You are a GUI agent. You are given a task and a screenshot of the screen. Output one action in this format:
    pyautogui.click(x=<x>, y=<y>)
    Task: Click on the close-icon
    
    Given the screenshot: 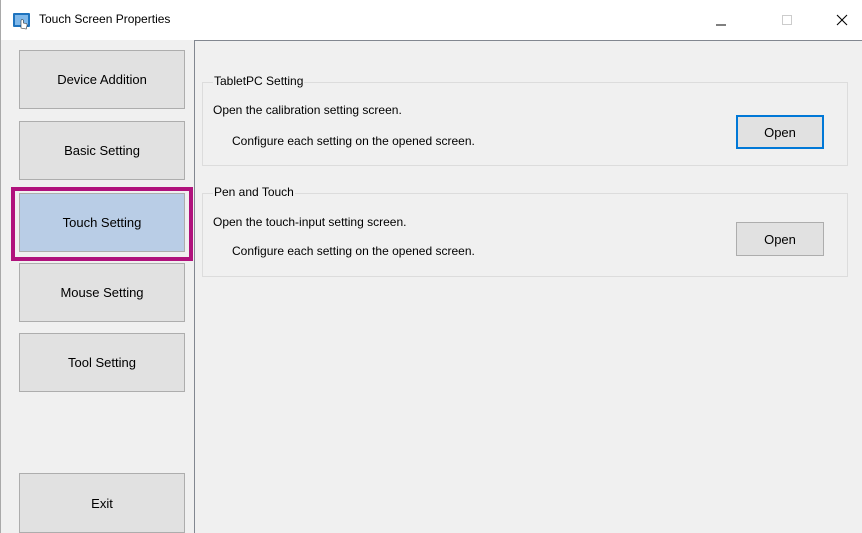 What is the action you would take?
    pyautogui.click(x=842, y=20)
    